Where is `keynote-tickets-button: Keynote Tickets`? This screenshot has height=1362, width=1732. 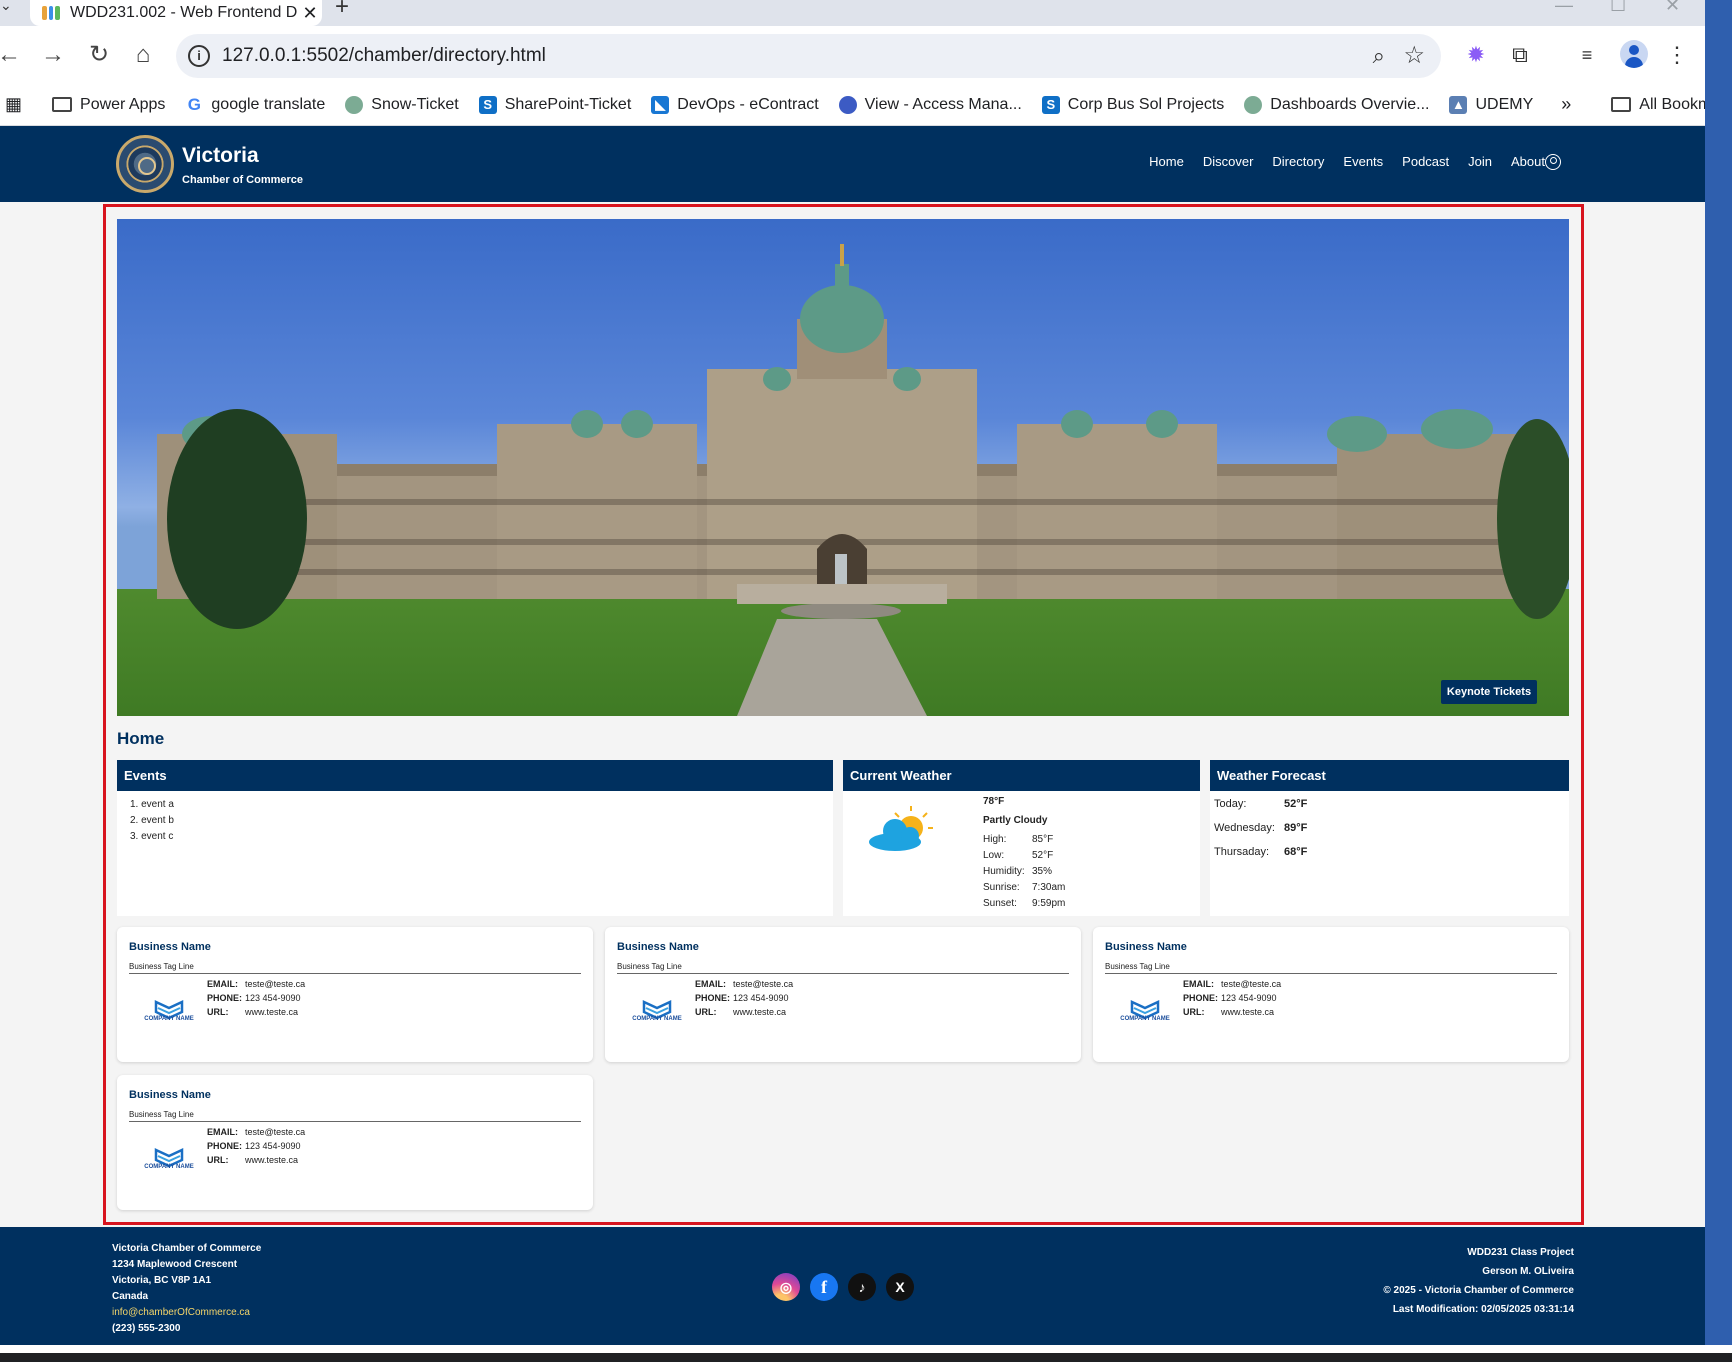
keynote-tickets-button: Keynote Tickets is located at coordinates (1489, 692).